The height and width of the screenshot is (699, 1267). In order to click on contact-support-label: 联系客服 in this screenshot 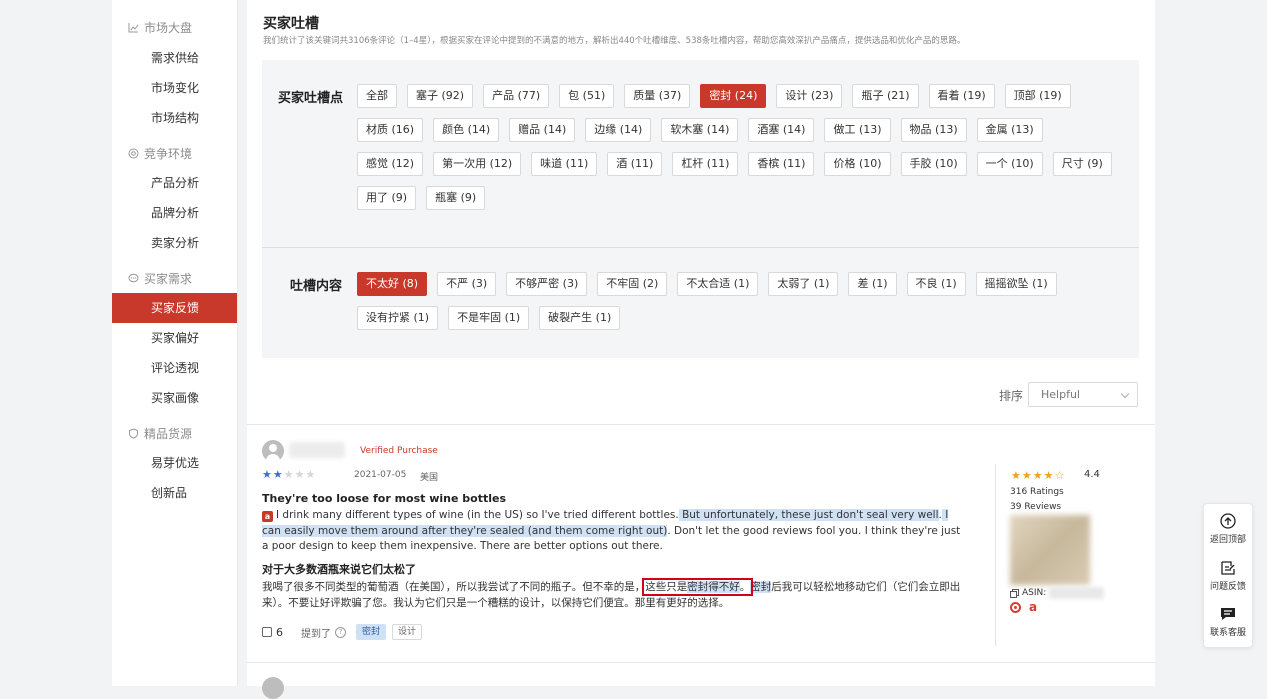, I will do `click(1227, 633)`.